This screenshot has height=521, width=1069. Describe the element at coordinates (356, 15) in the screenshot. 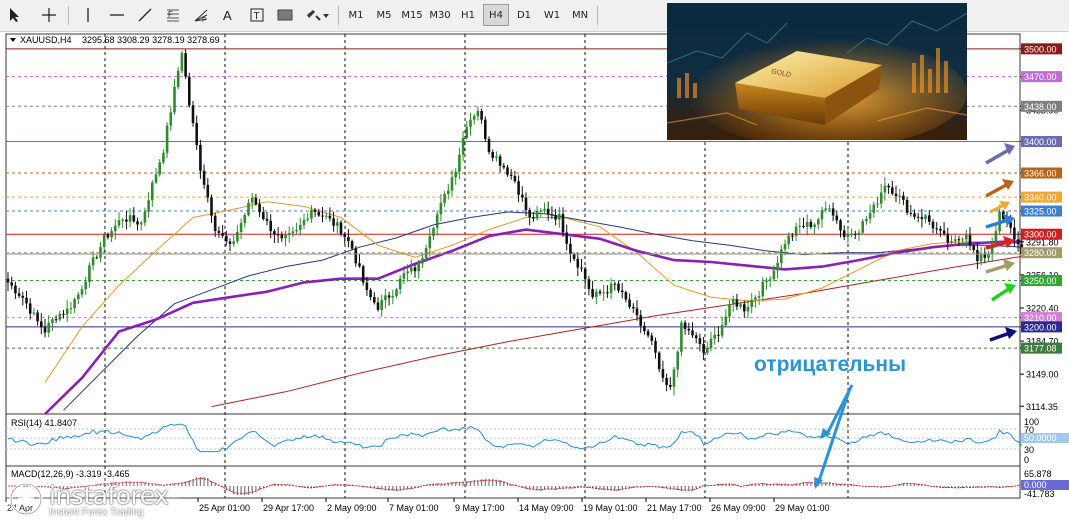

I see `timeframe-m1: M1` at that location.